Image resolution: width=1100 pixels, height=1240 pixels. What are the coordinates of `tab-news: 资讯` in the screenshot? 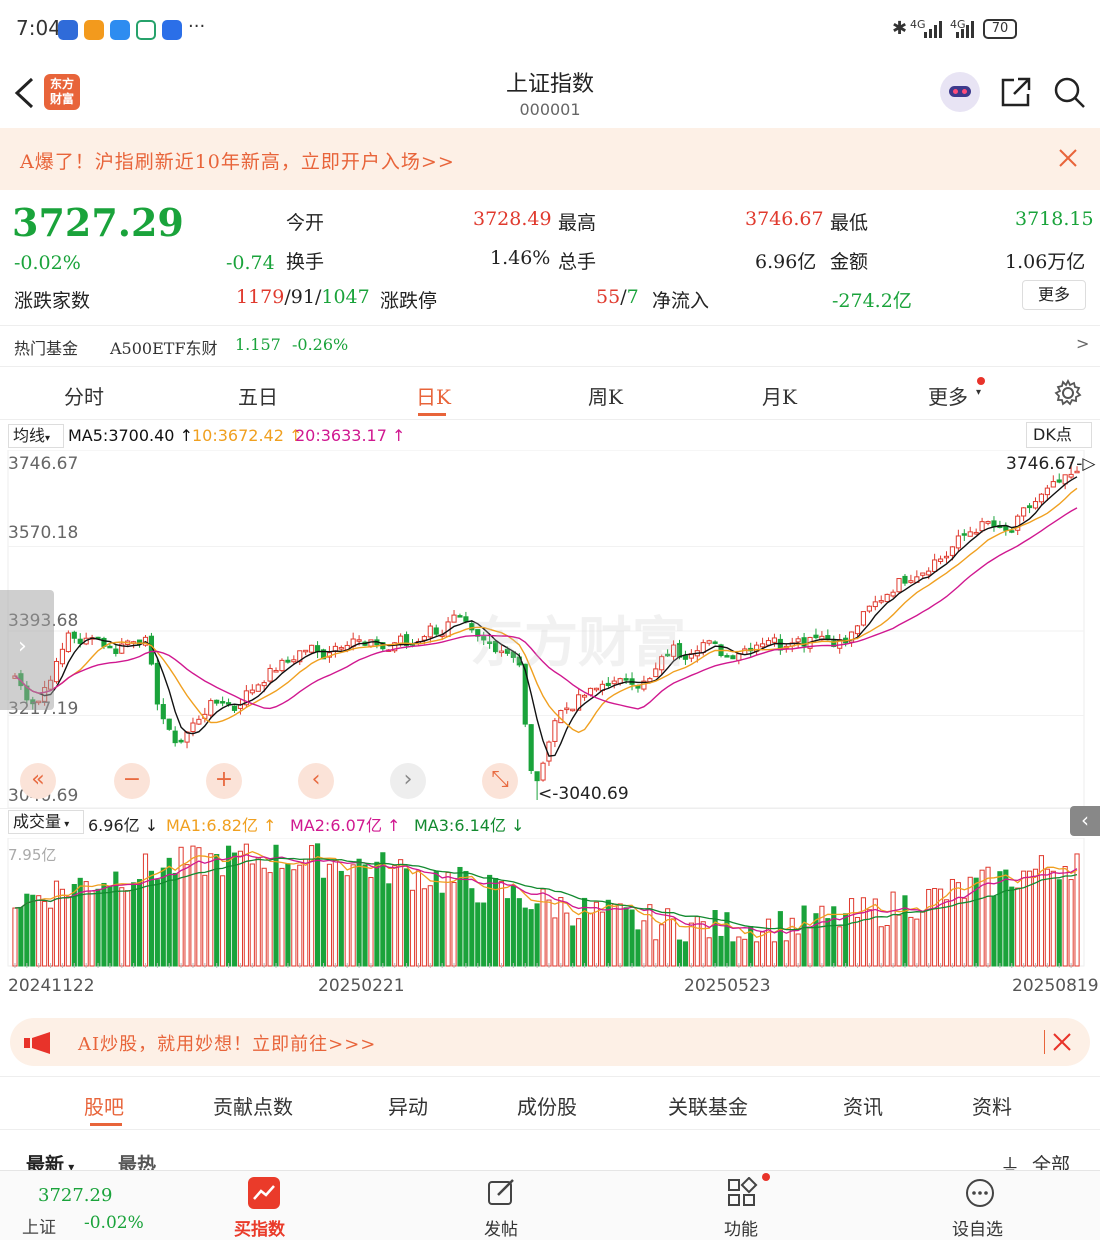 It's located at (863, 1105).